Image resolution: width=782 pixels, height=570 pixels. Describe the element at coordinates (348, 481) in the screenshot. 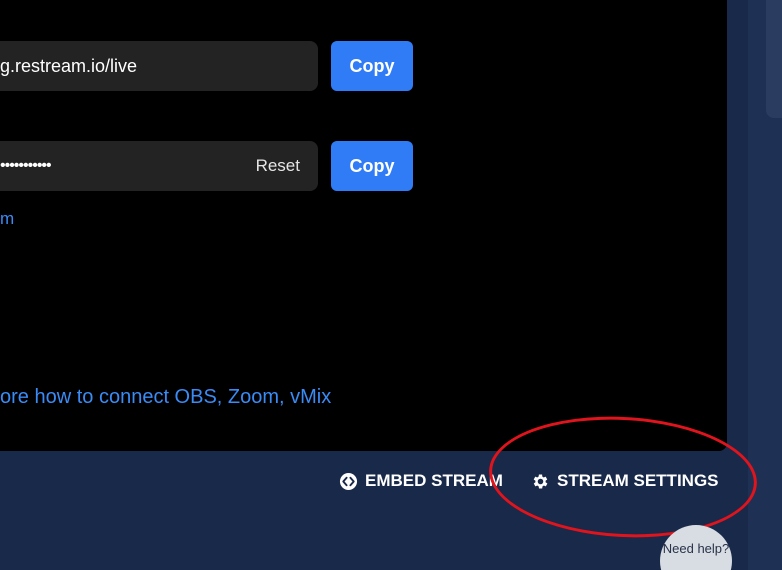

I see `embed-code-icon` at that location.